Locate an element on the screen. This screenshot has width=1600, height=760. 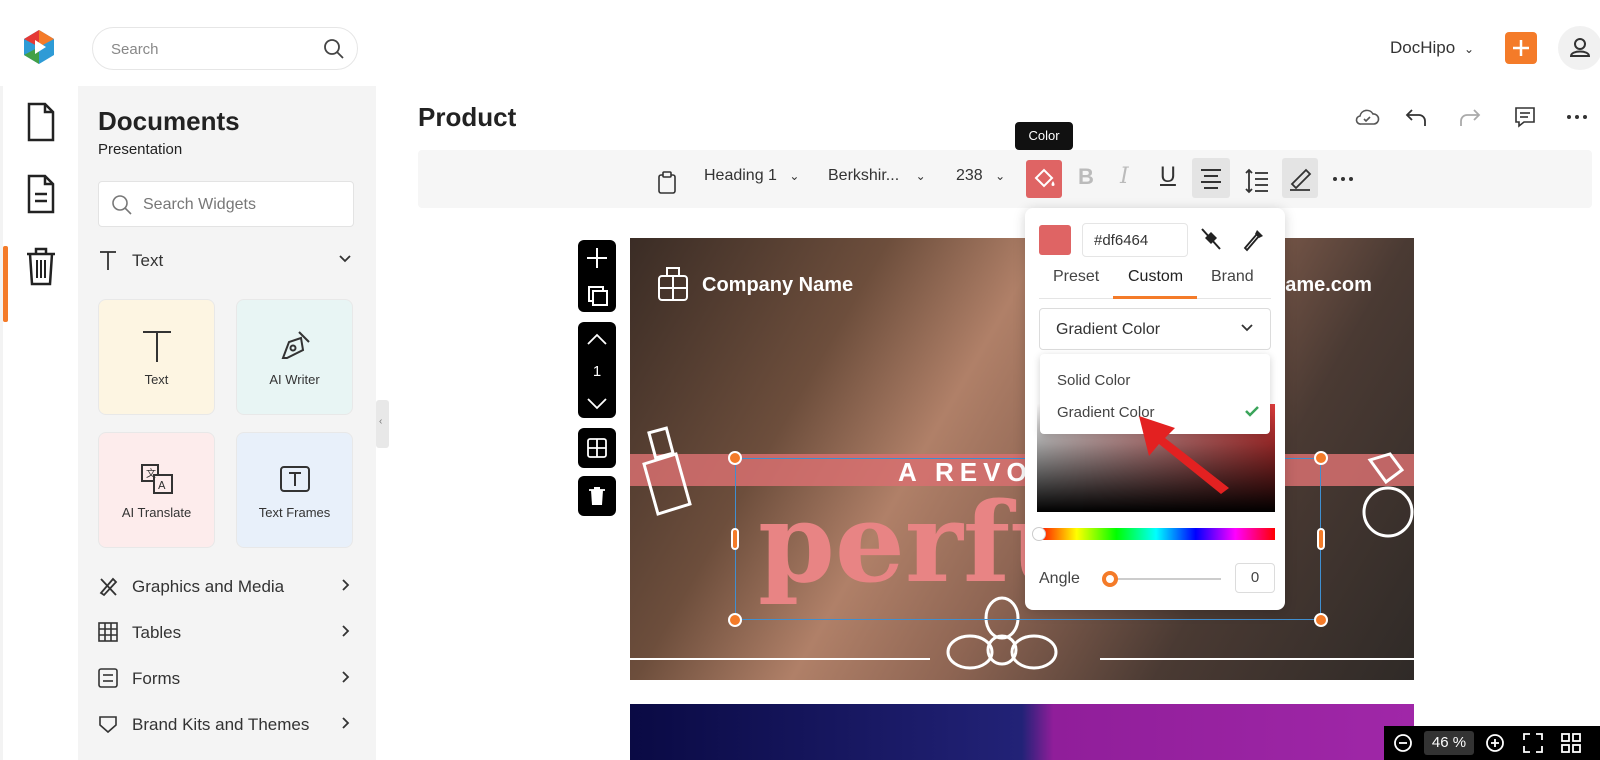
plus-icon is located at coordinates (1521, 48).